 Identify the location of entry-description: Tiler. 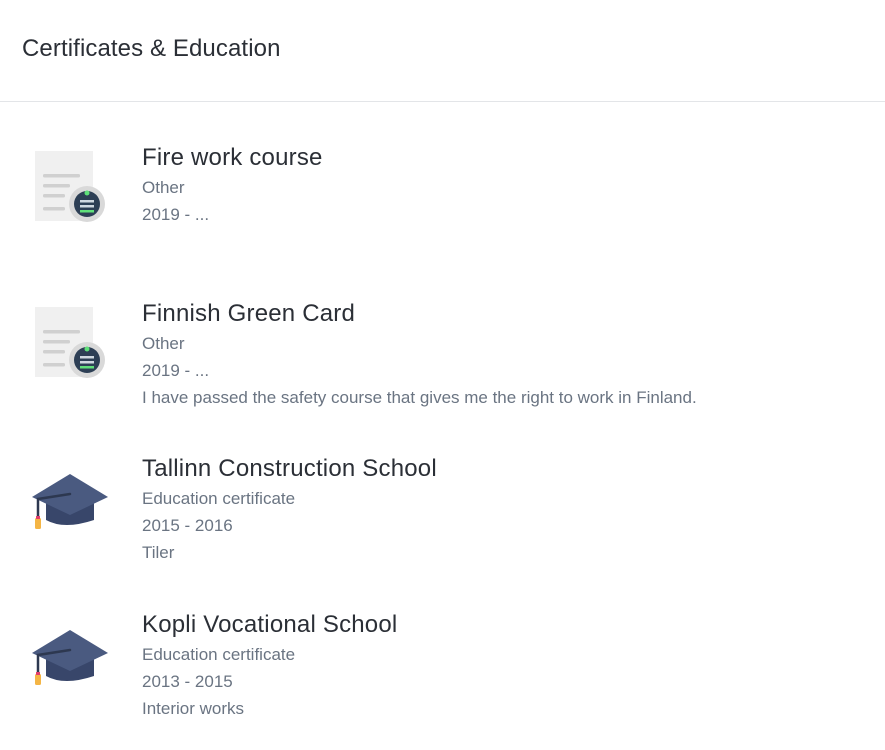
(158, 552).